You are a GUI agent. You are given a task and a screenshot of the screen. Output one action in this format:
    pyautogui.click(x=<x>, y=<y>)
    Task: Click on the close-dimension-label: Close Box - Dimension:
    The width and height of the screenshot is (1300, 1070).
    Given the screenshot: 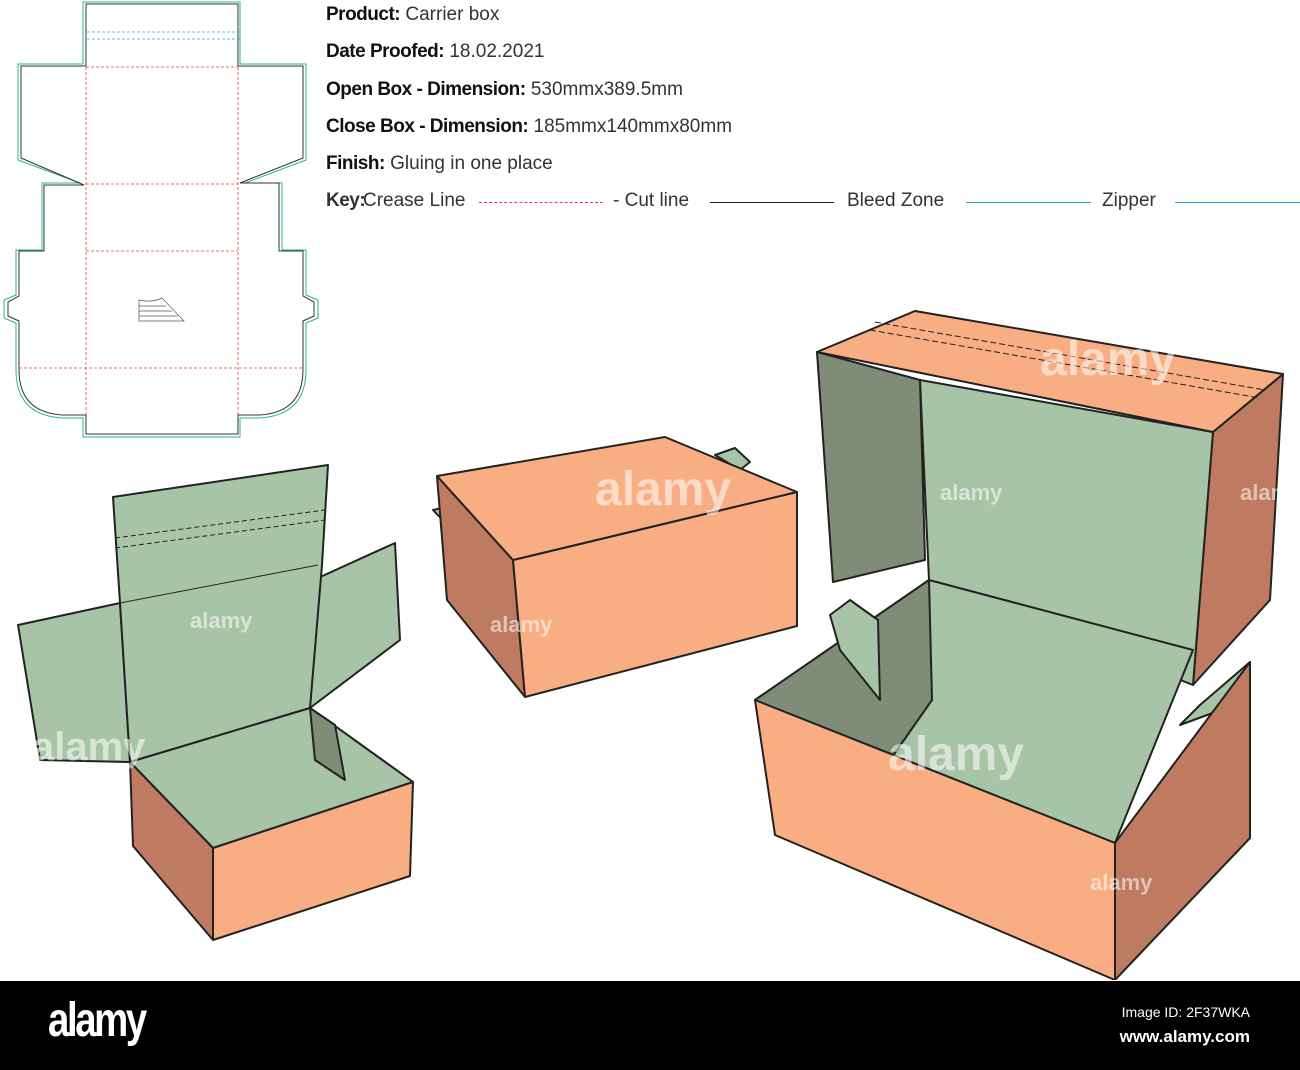 What is the action you would take?
    pyautogui.click(x=427, y=126)
    